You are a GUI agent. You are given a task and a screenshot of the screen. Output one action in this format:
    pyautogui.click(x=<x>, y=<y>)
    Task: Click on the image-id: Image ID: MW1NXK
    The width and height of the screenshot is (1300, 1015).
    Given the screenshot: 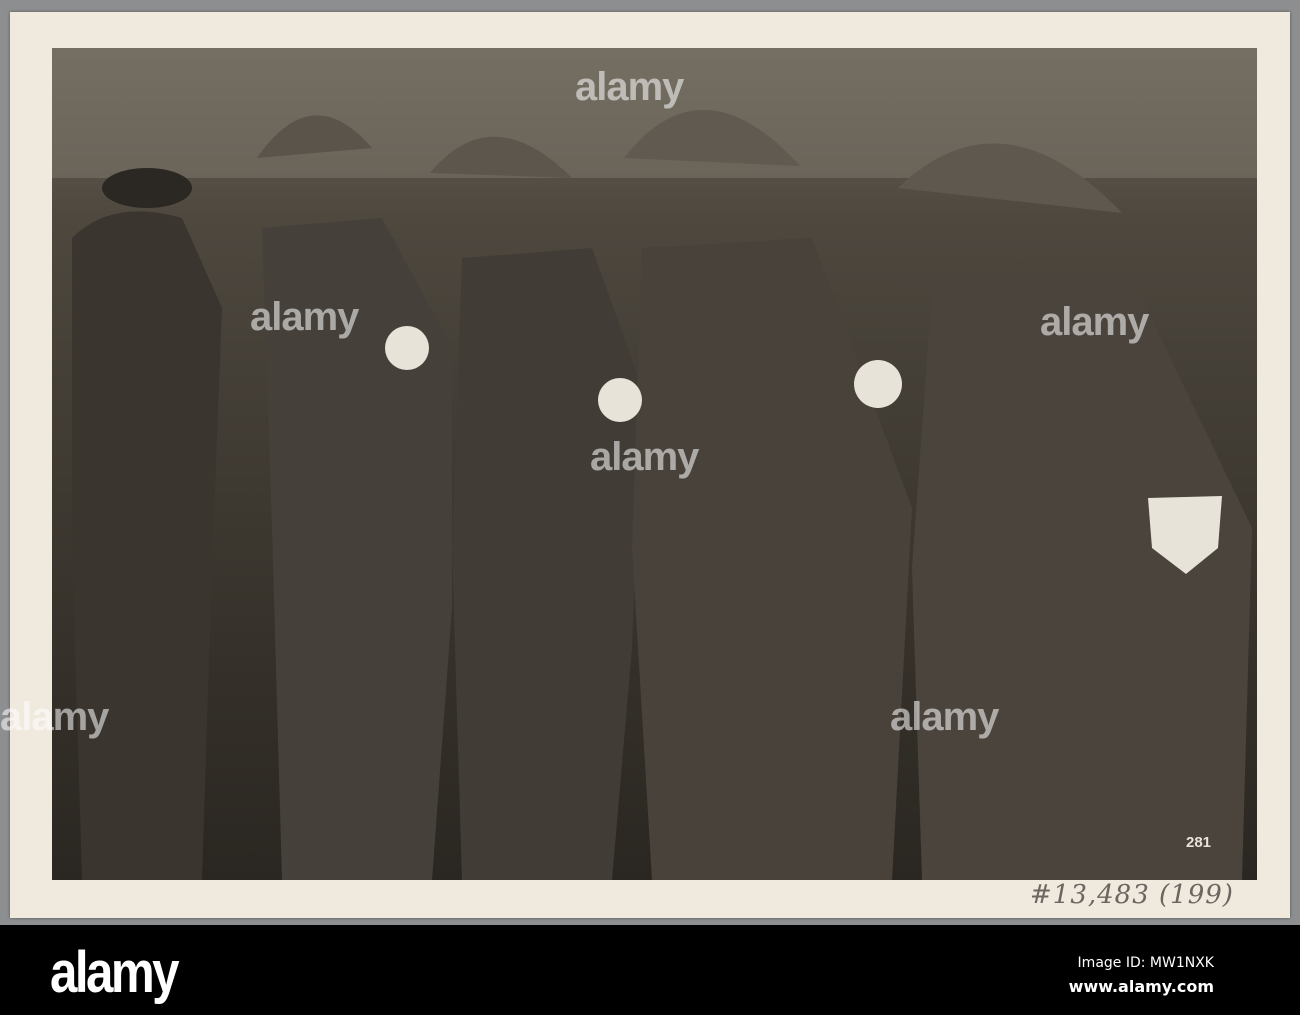 What is the action you would take?
    pyautogui.click(x=1145, y=963)
    